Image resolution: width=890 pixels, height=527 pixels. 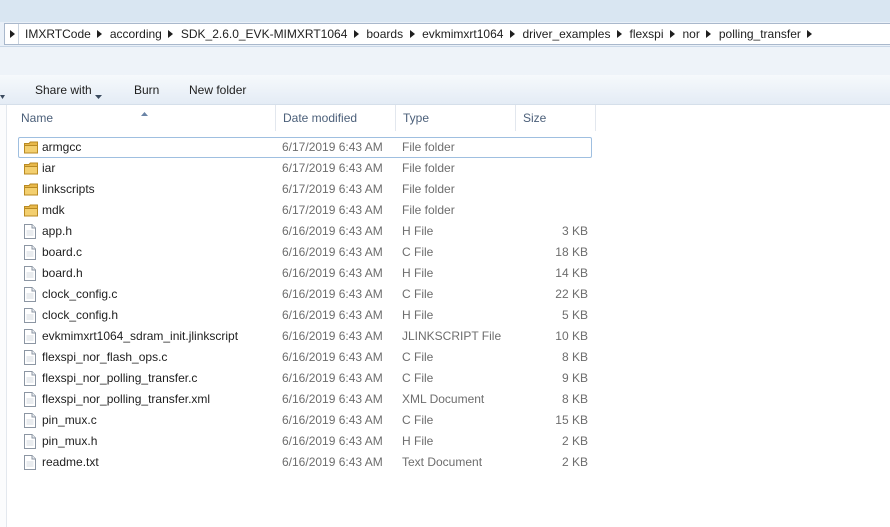 I want to click on file-name: clock_config.c, so click(x=80, y=294).